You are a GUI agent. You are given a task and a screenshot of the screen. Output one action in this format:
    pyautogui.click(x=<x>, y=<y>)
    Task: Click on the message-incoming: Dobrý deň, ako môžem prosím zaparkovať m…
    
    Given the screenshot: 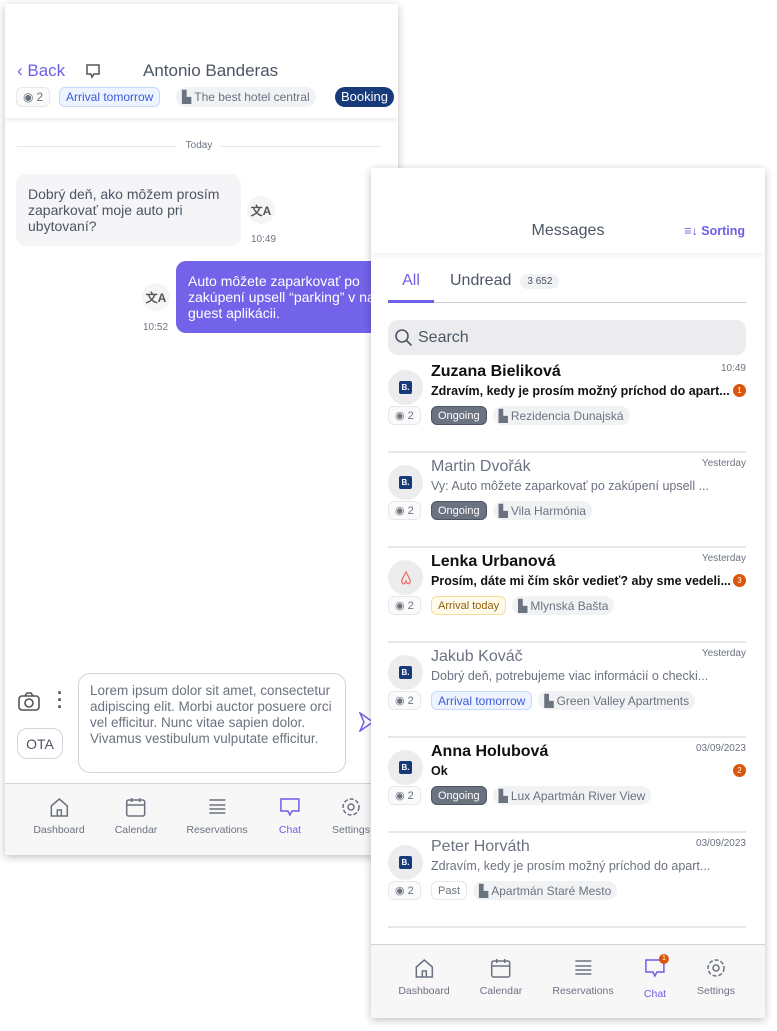 What is the action you would take?
    pyautogui.click(x=128, y=210)
    